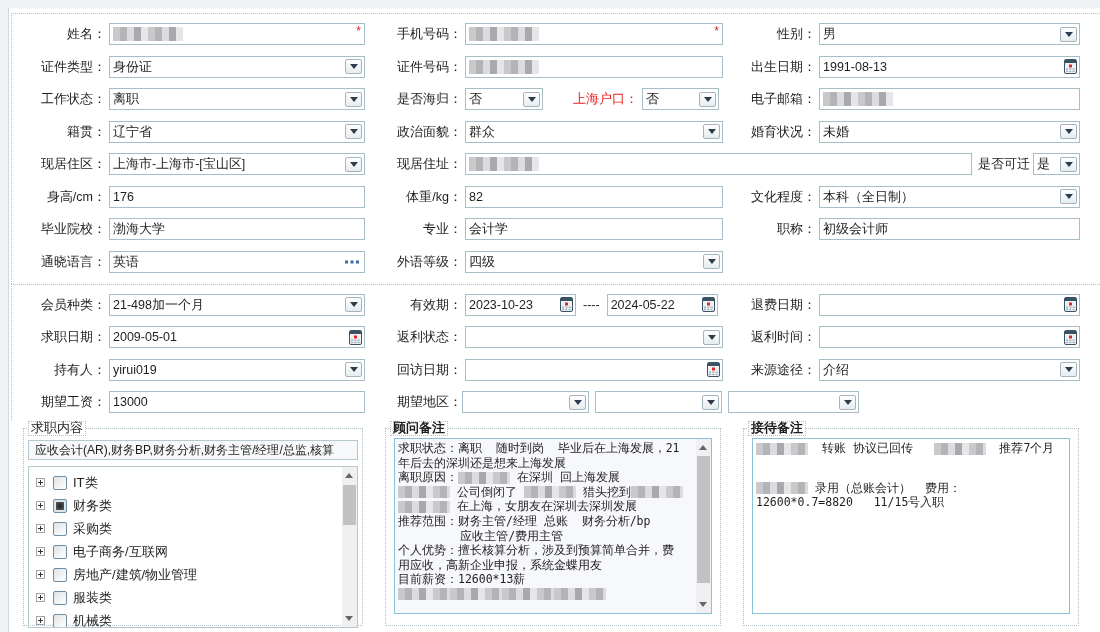 Image resolution: width=1100 pixels, height=632 pixels. What do you see at coordinates (949, 66) in the screenshot?
I see `date-field: 1991-08-13` at bounding box center [949, 66].